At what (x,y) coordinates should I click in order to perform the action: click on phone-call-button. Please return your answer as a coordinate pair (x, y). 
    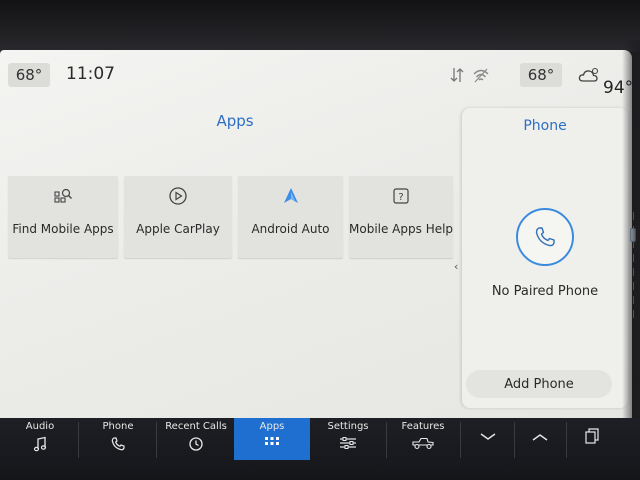
    Looking at the image, I should click on (545, 237).